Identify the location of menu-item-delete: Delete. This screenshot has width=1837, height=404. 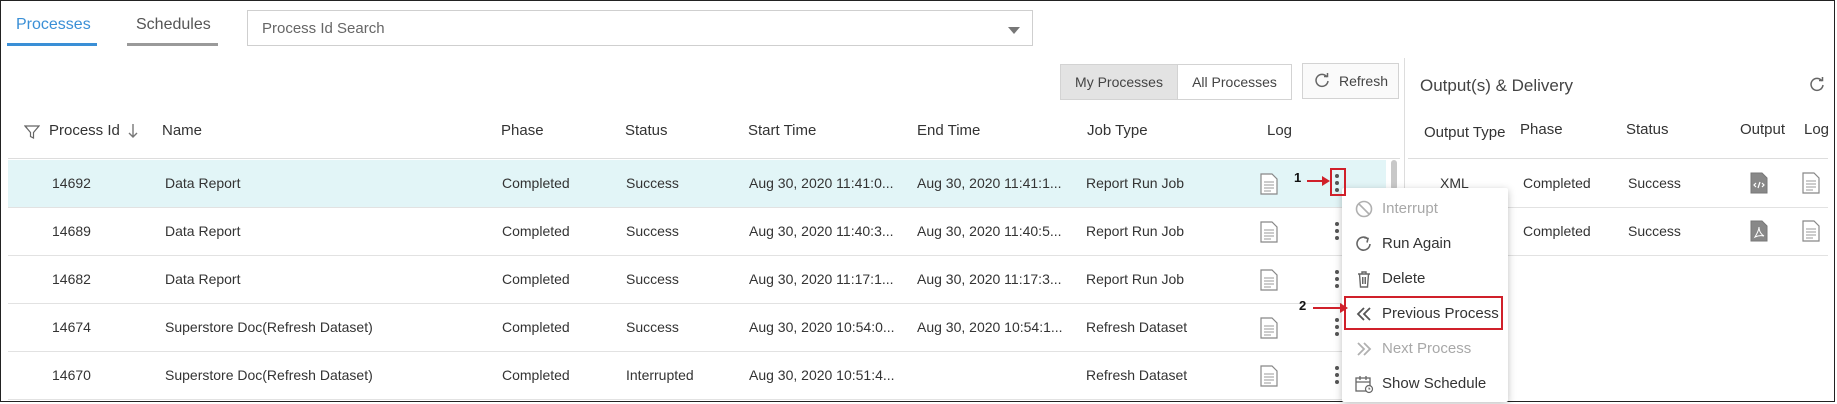
(1425, 279).